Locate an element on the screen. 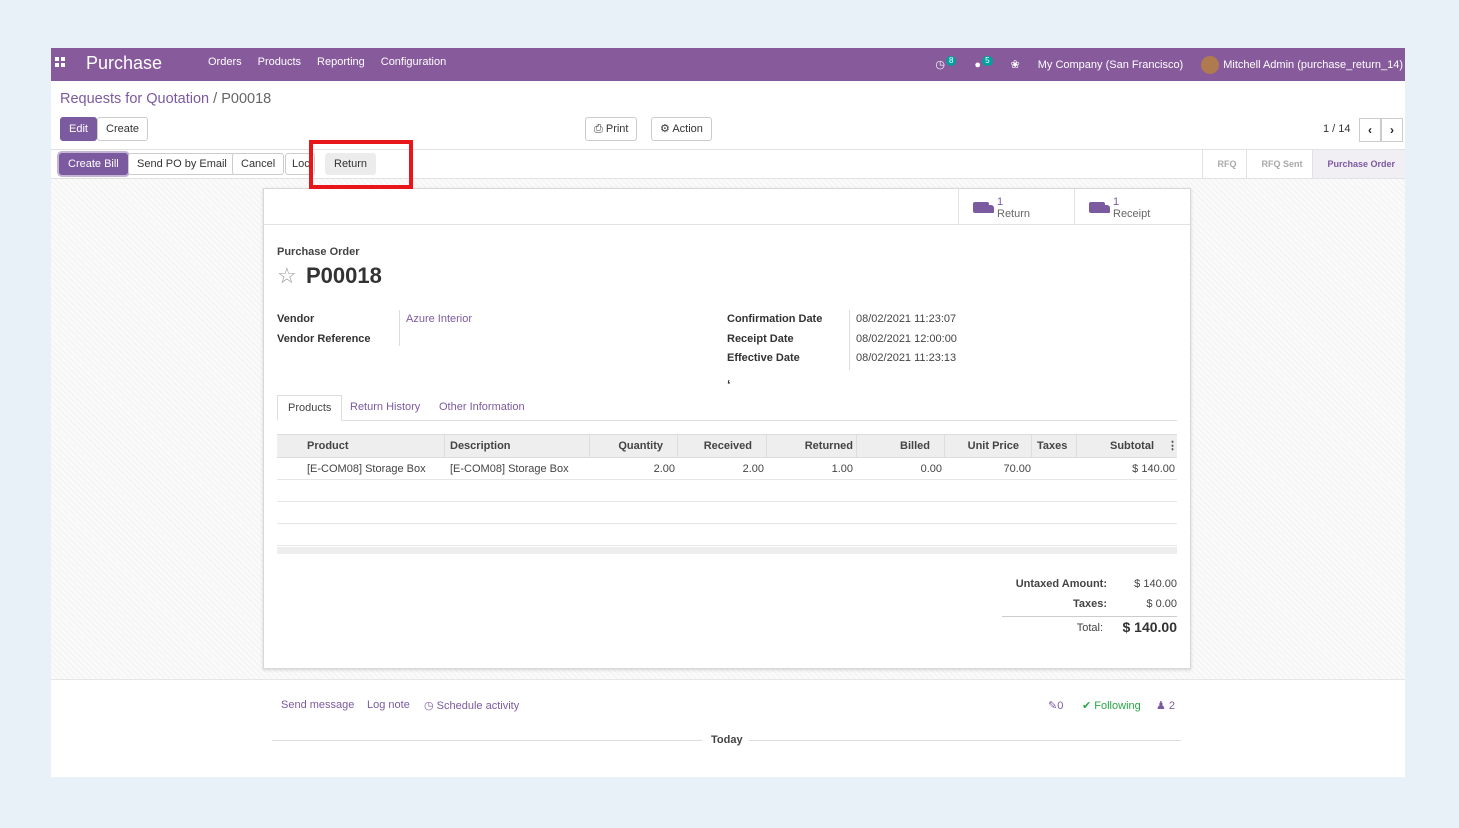  message-badge: 5 is located at coordinates (987, 60).